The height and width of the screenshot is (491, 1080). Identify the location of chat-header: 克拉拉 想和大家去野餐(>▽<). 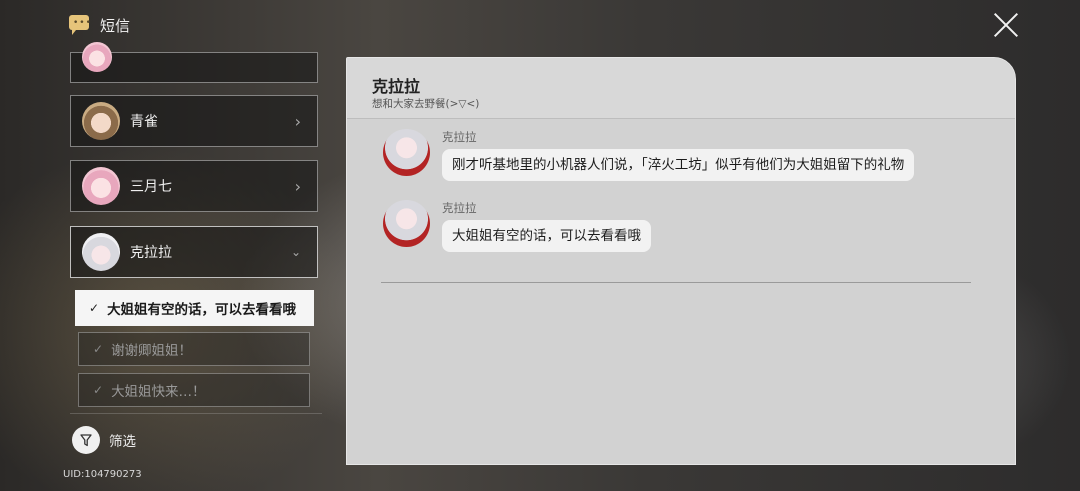
(681, 88).